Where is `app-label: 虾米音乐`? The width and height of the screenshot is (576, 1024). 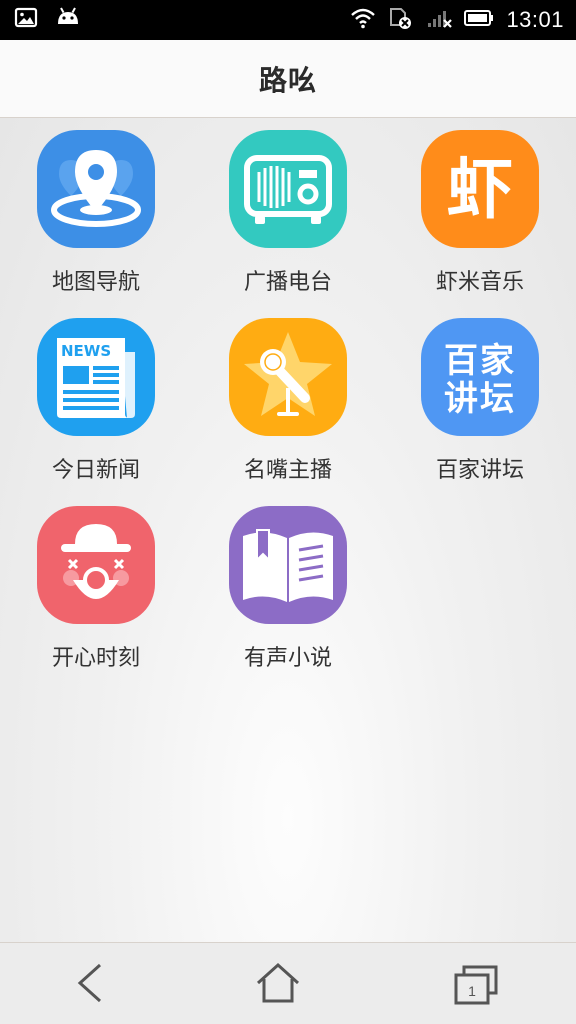
app-label: 虾米音乐 is located at coordinates (479, 282).